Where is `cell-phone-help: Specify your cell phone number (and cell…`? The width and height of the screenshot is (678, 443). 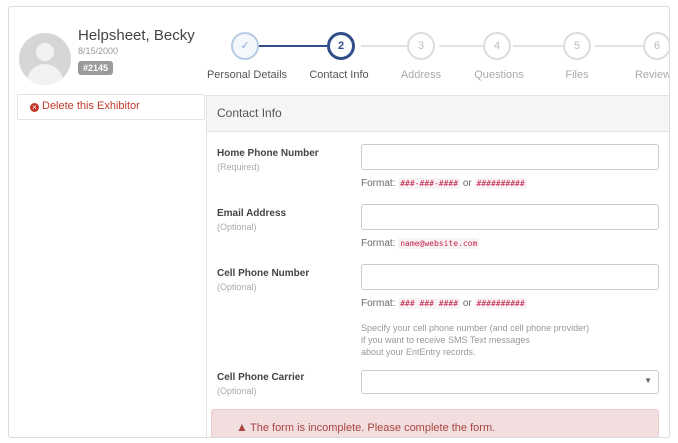 cell-phone-help: Specify your cell phone number (and cell… is located at coordinates (475, 340).